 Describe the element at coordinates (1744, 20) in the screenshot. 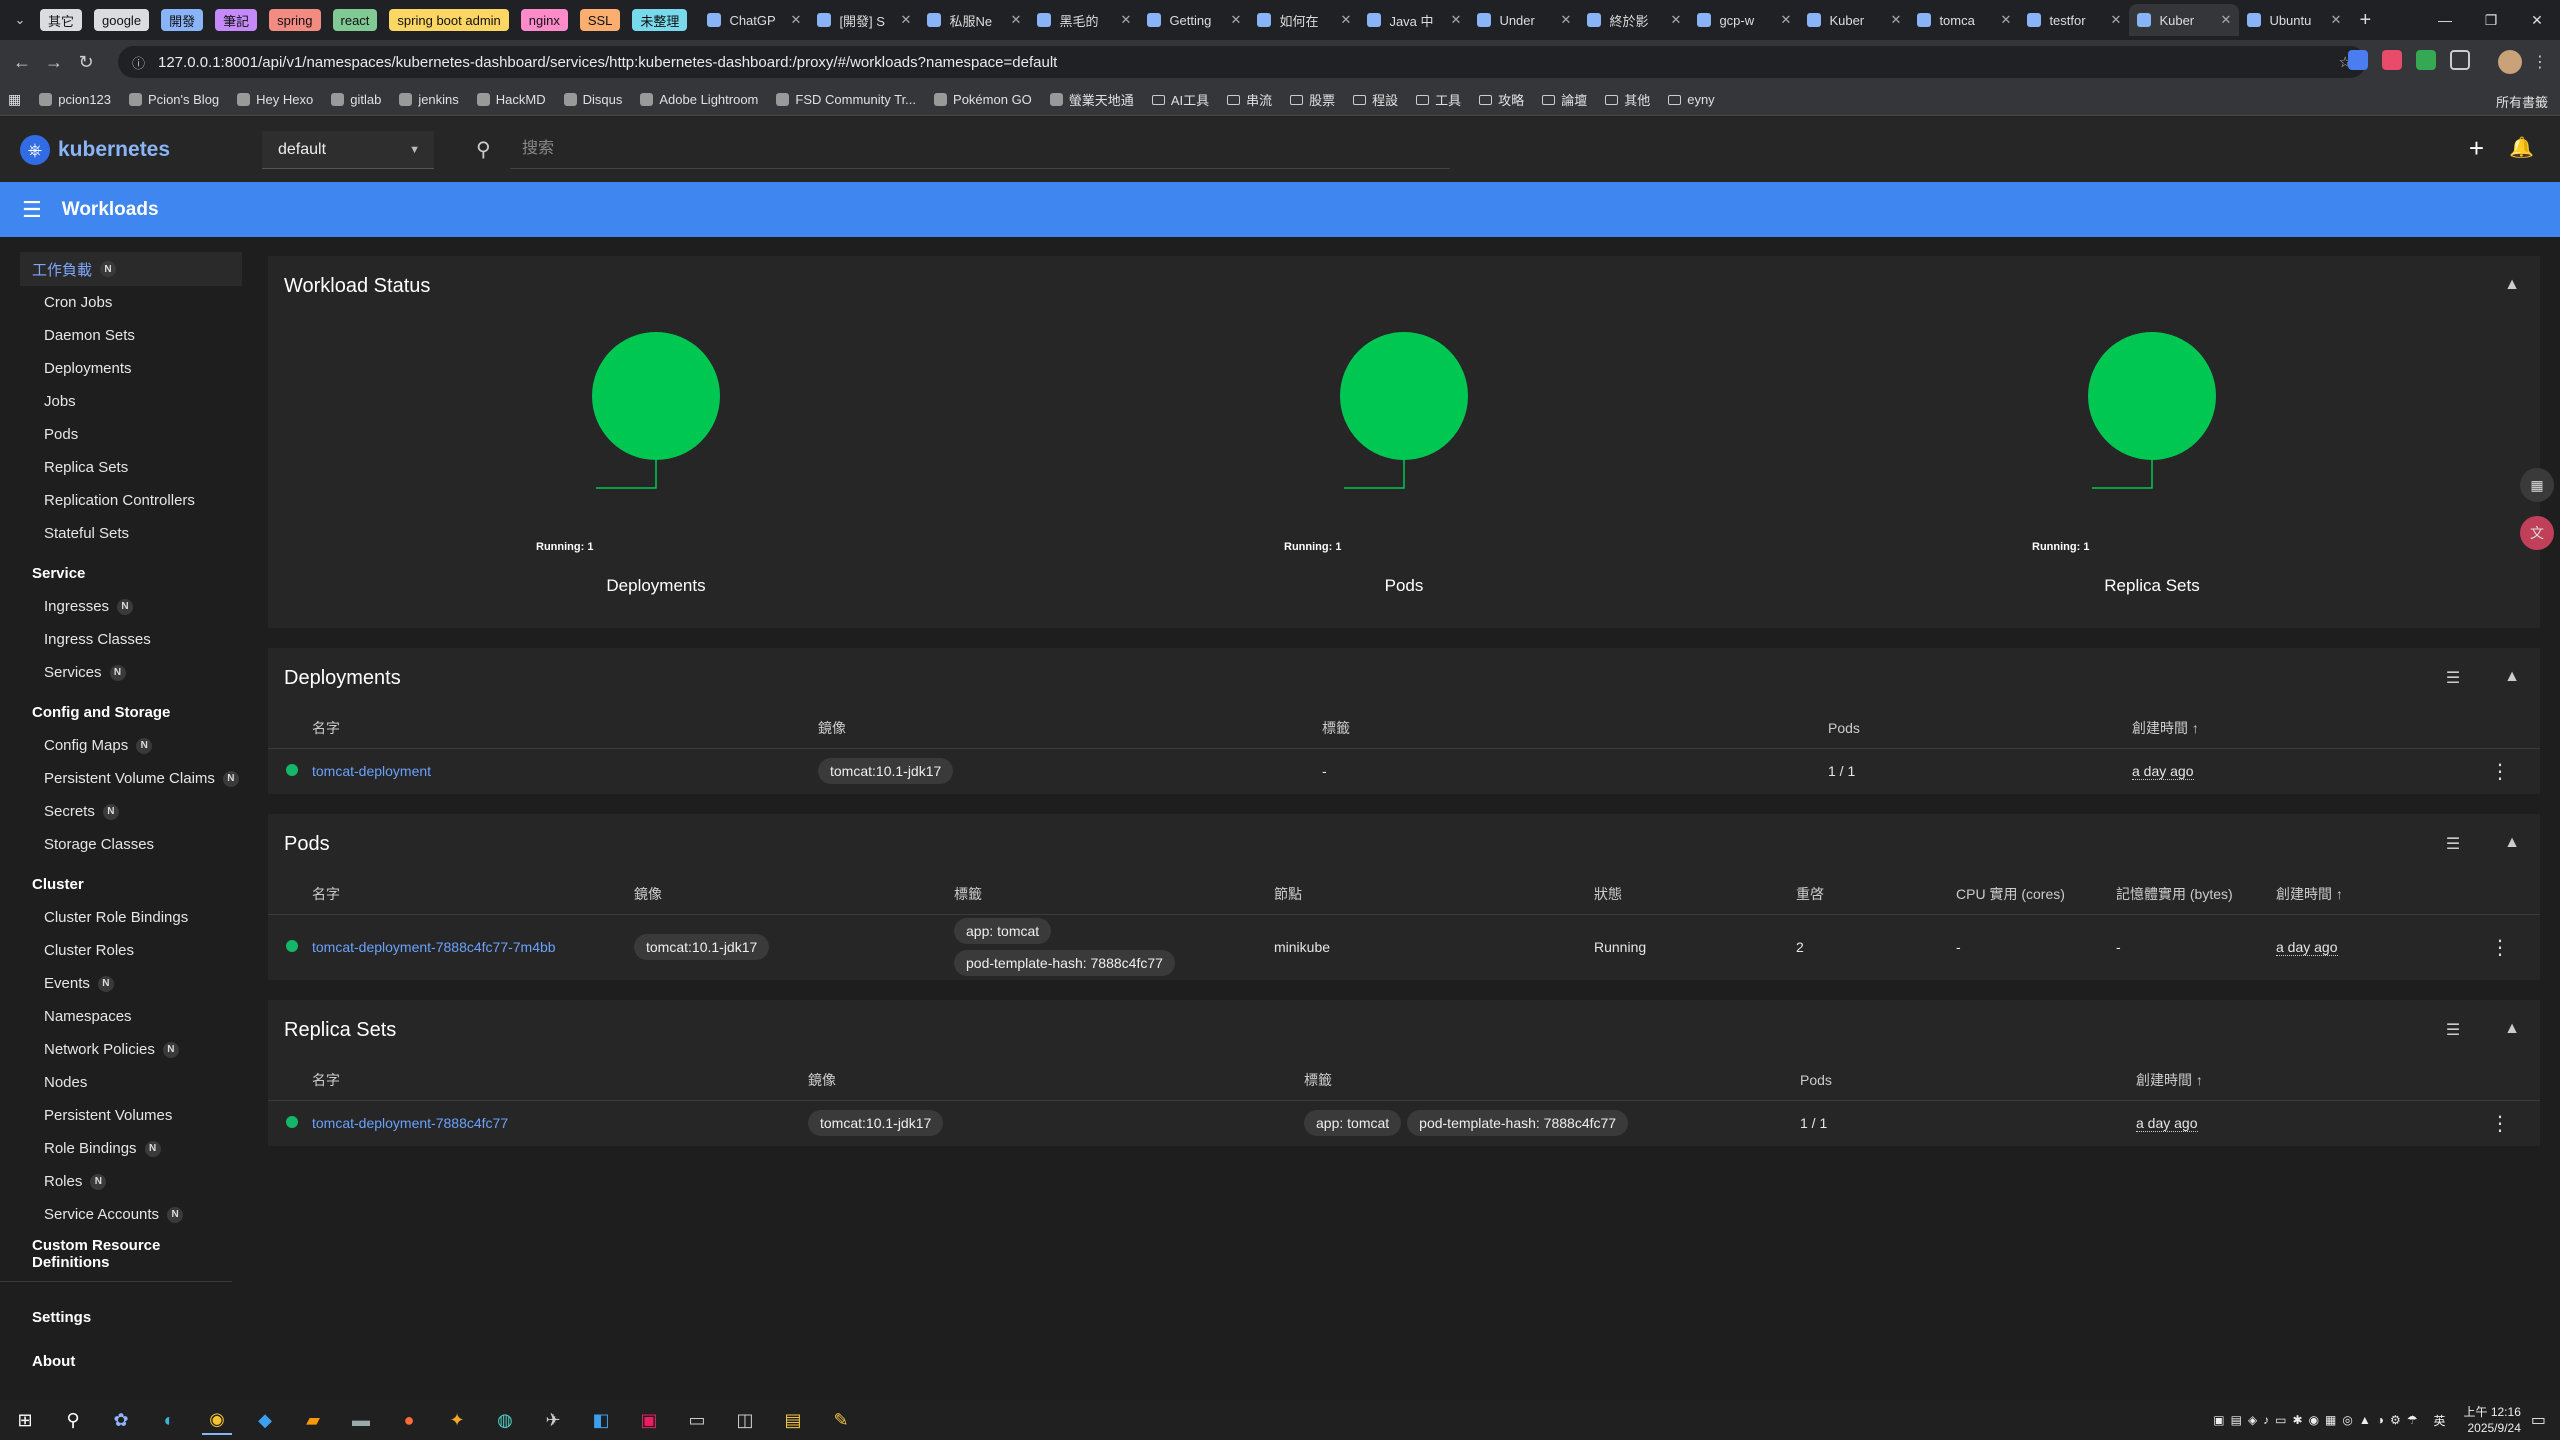

I see `browser-tab: gcp-w ✕` at that location.